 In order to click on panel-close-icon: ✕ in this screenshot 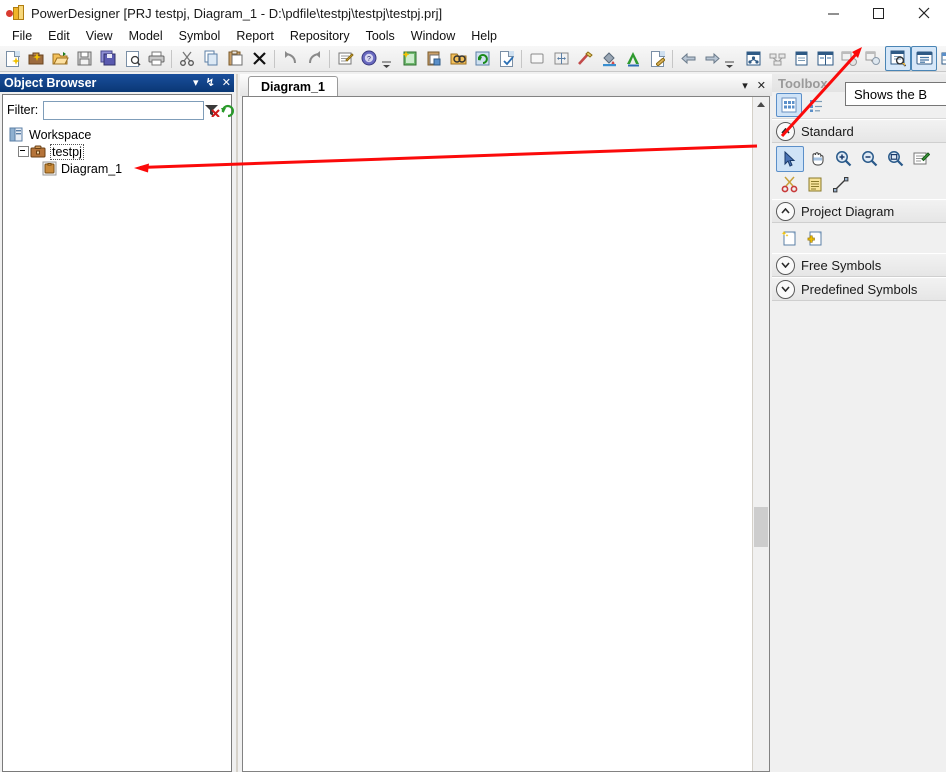, I will do `click(226, 83)`.